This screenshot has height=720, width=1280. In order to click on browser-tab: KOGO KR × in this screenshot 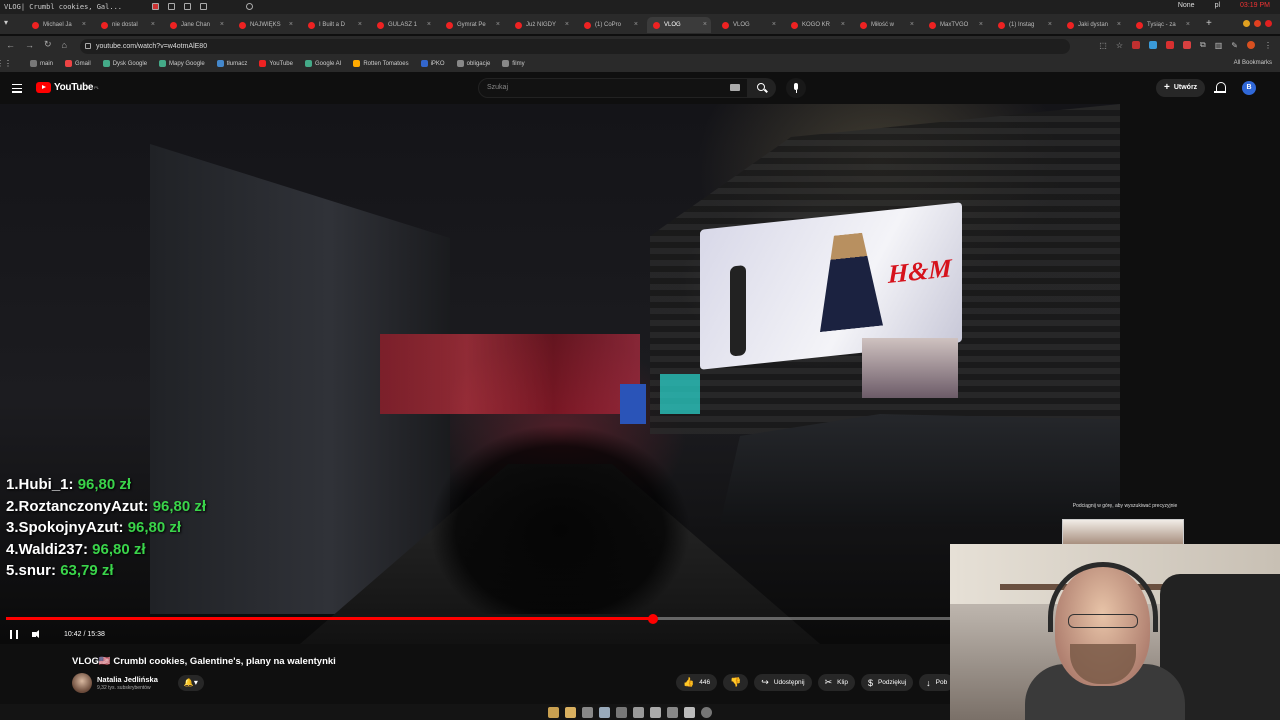, I will do `click(817, 25)`.